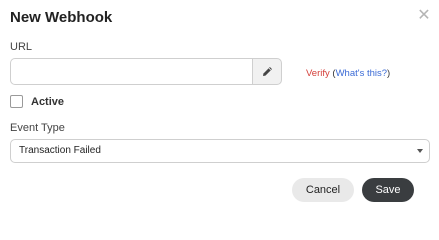  What do you see at coordinates (318, 73) in the screenshot?
I see `verify-link: Verify` at bounding box center [318, 73].